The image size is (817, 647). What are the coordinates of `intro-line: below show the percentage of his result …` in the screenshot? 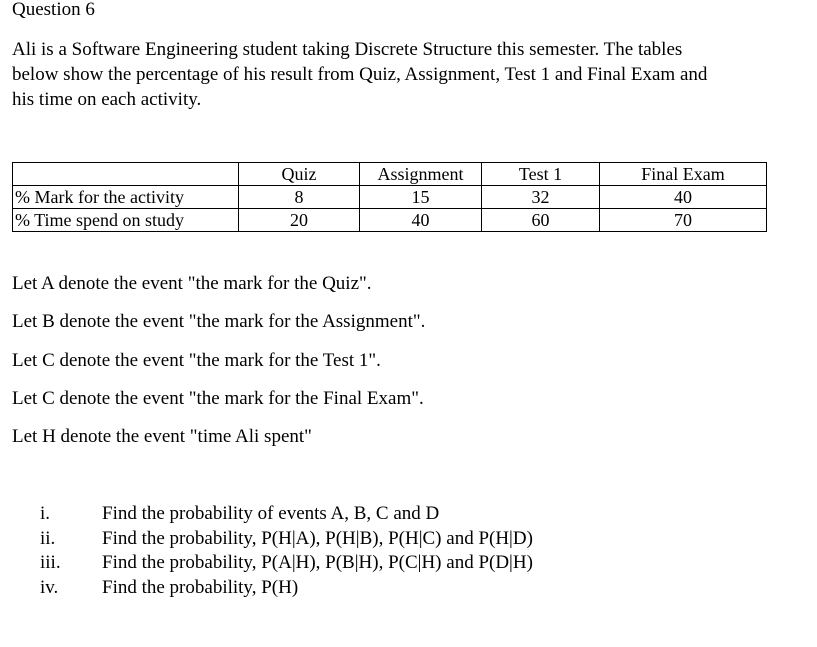 It's located at (360, 74).